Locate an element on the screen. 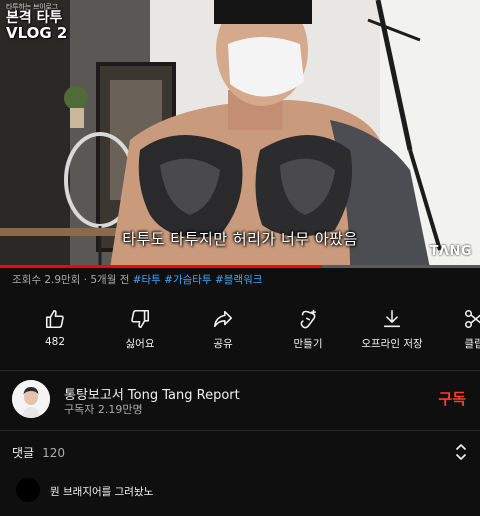 Image resolution: width=480 pixels, height=516 pixels. top-comment: 뭔 브래지어를 그려놨노 is located at coordinates (240, 490).